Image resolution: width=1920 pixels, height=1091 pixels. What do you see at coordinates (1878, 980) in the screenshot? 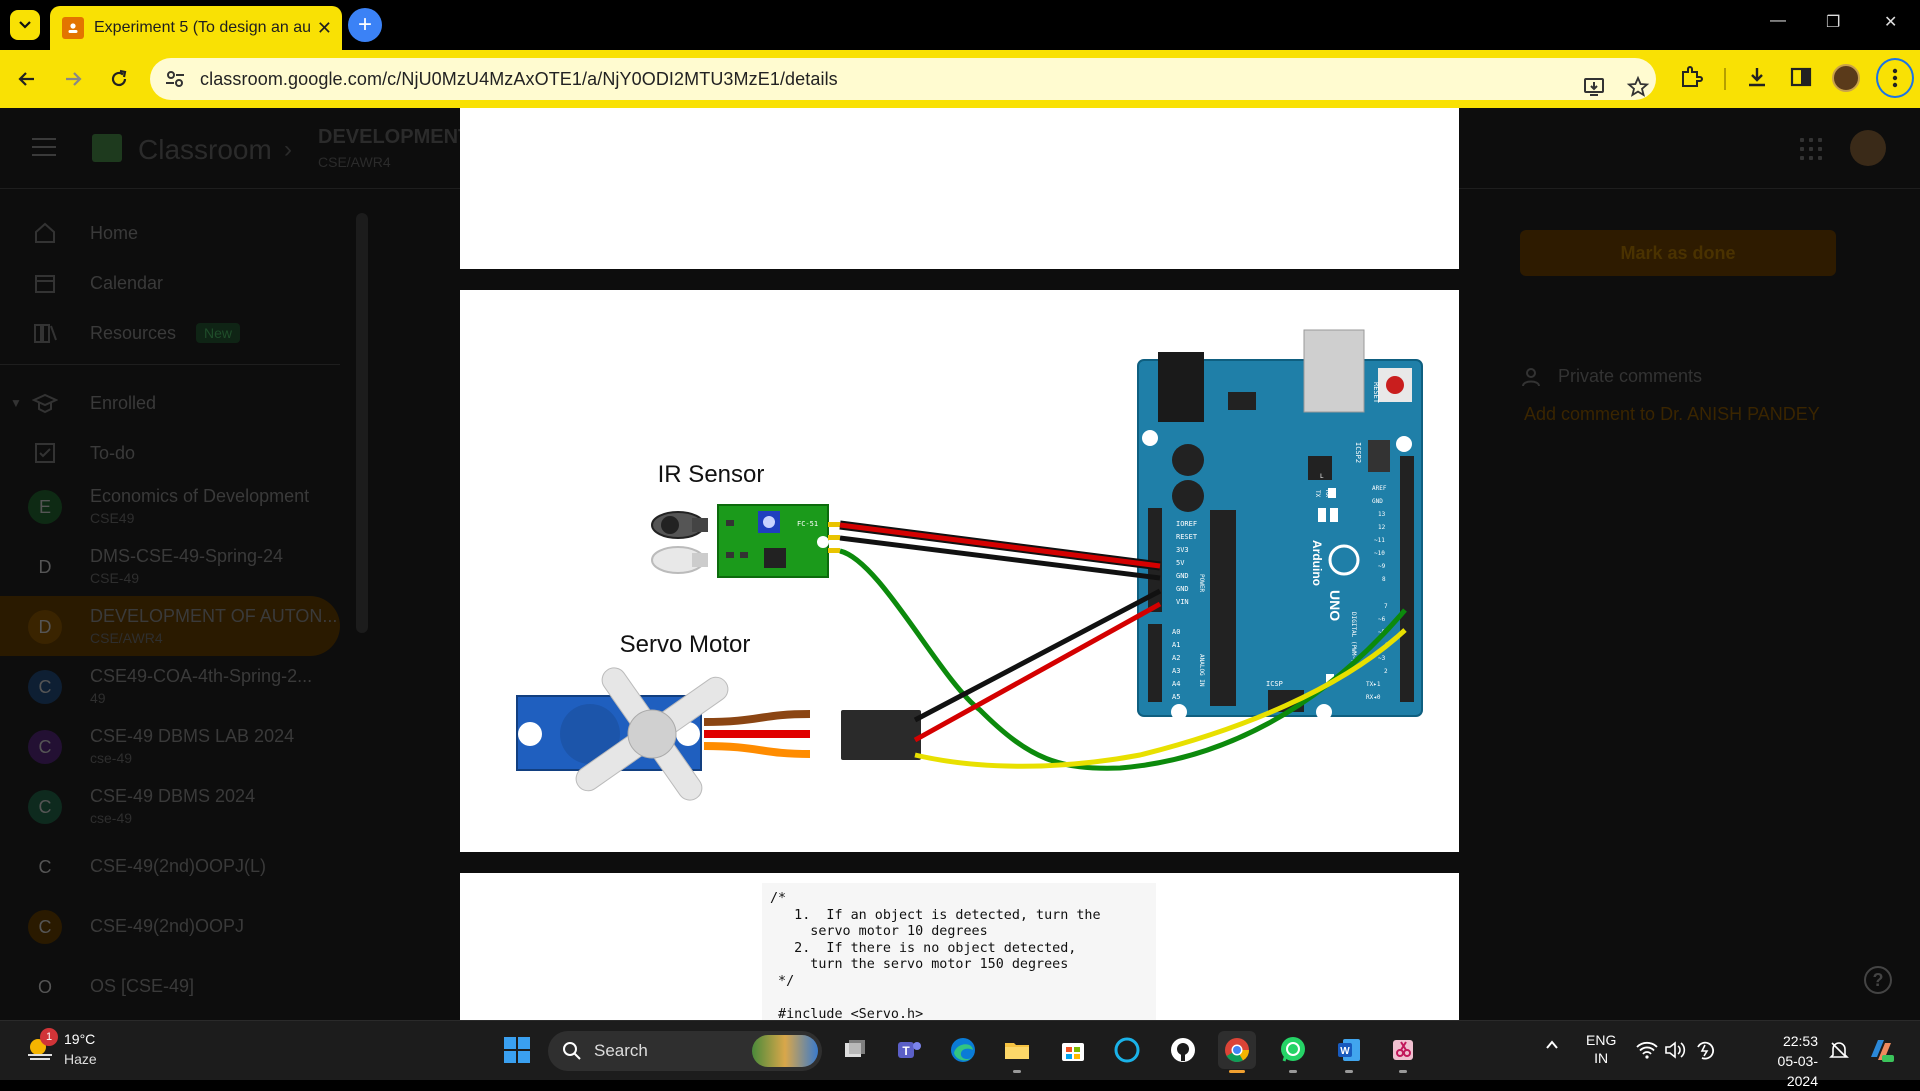
I see `help-icon: ?` at bounding box center [1878, 980].